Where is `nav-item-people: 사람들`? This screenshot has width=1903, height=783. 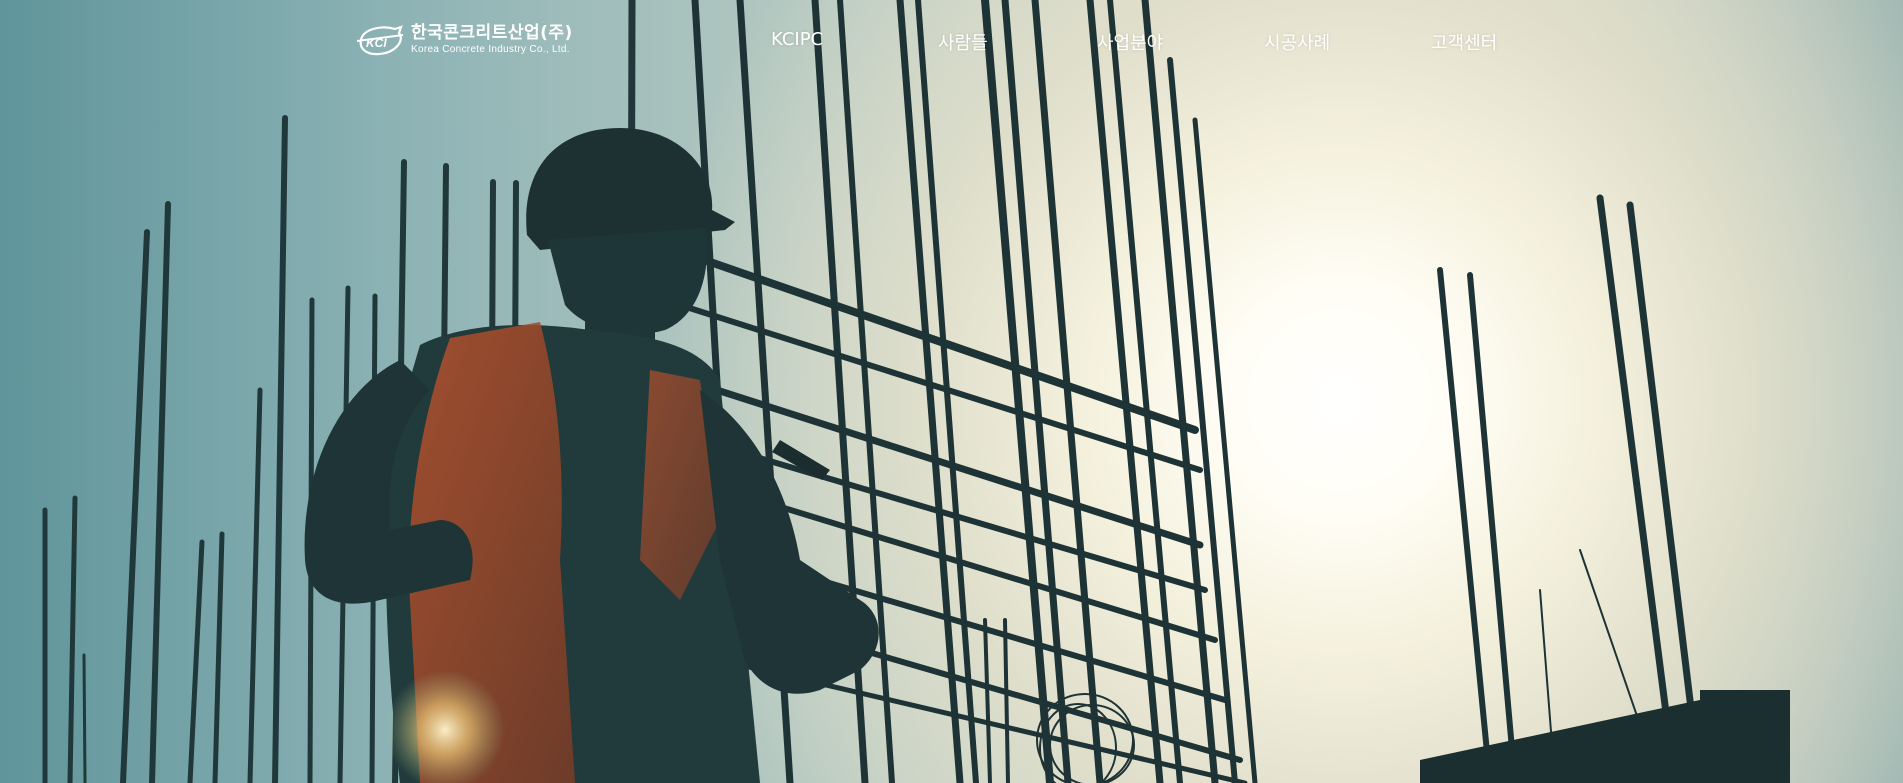
nav-item-people: 사람들 is located at coordinates (963, 42).